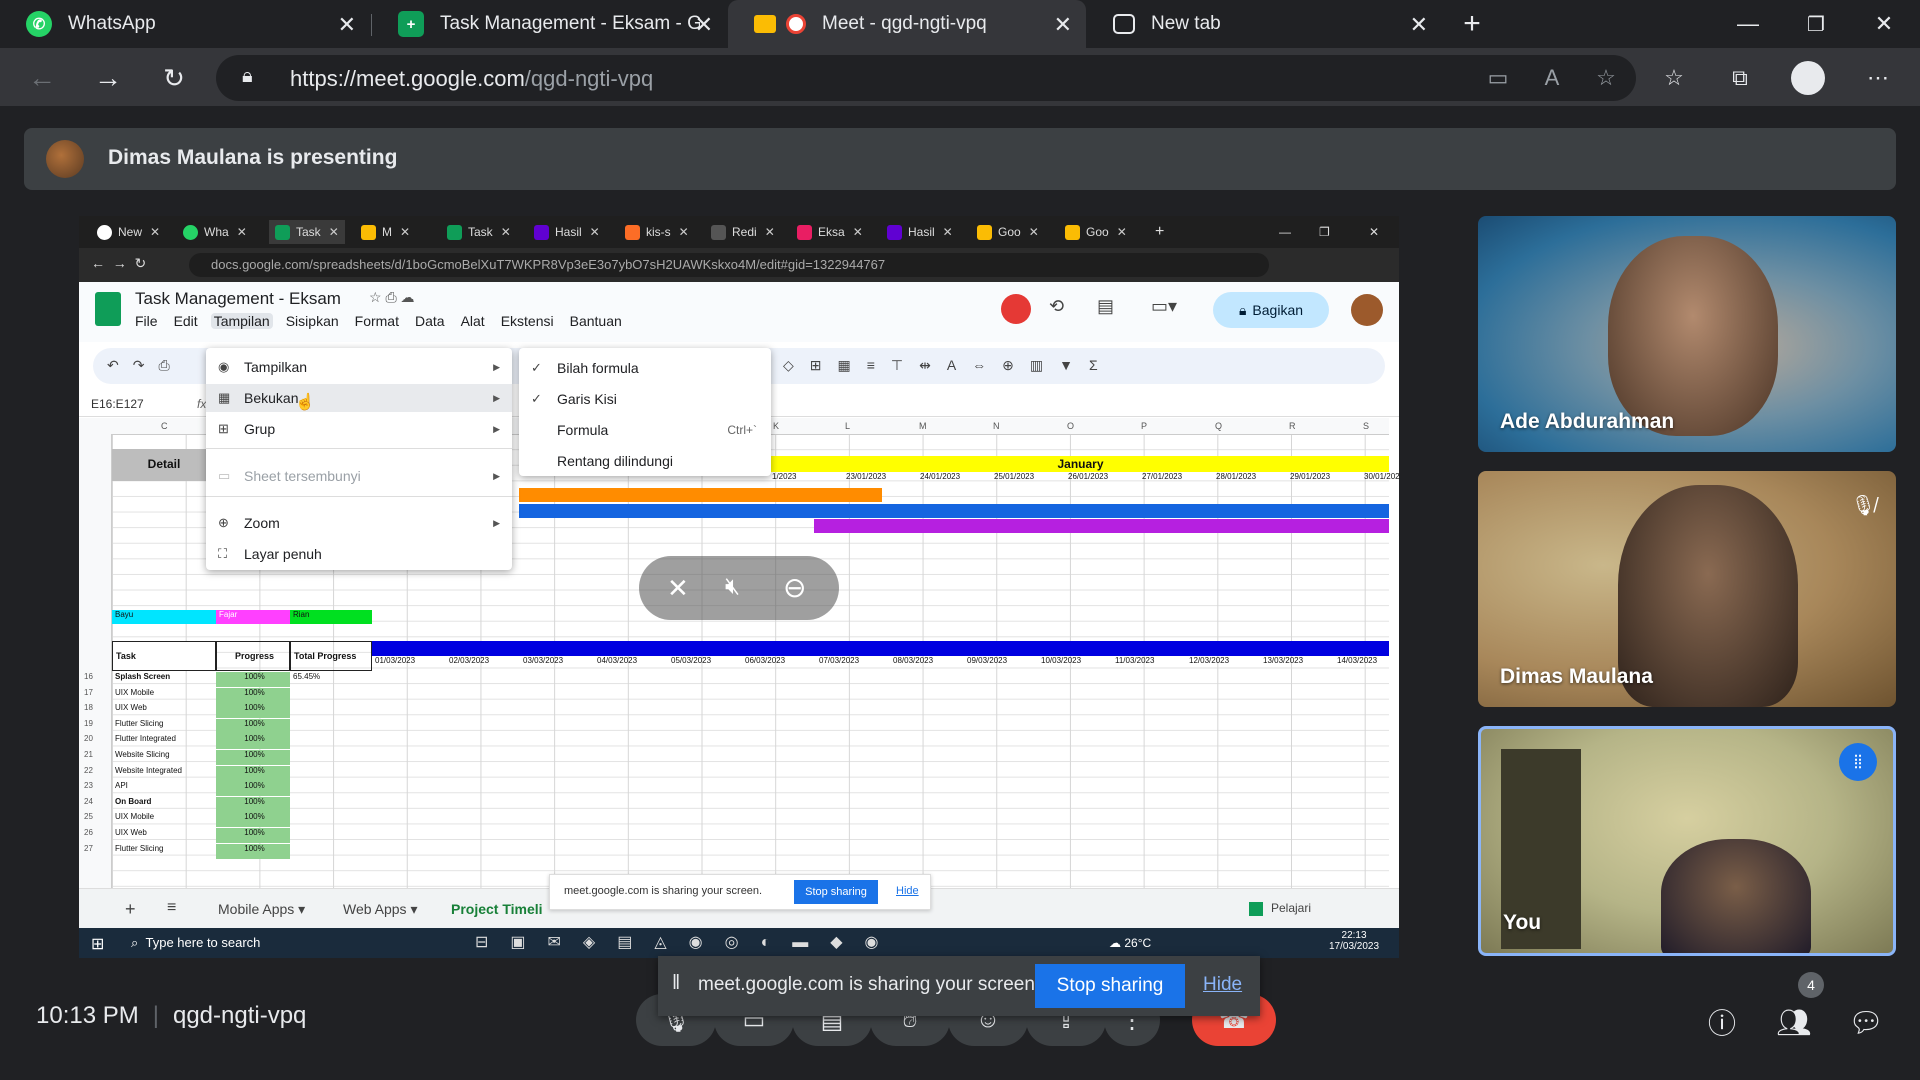  What do you see at coordinates (88, 770) in the screenshot?
I see `row-number: 22` at bounding box center [88, 770].